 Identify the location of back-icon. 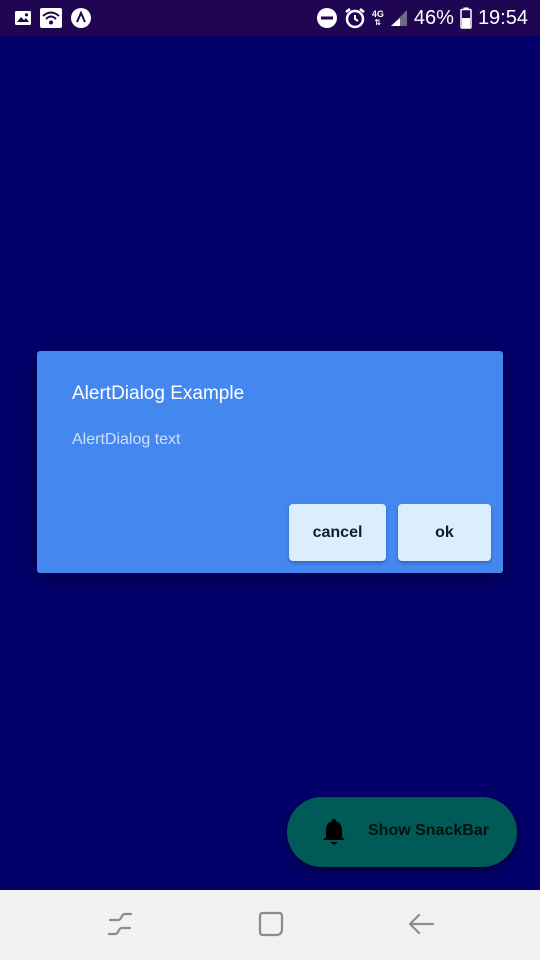
(421, 926).